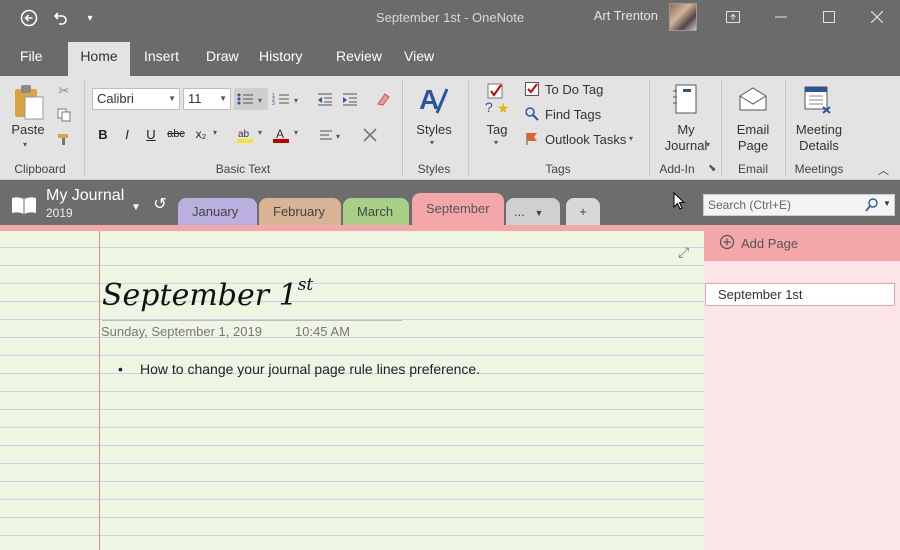 This screenshot has height=550, width=900. Describe the element at coordinates (29, 18) in the screenshot. I see `back-arrow-icon` at that location.